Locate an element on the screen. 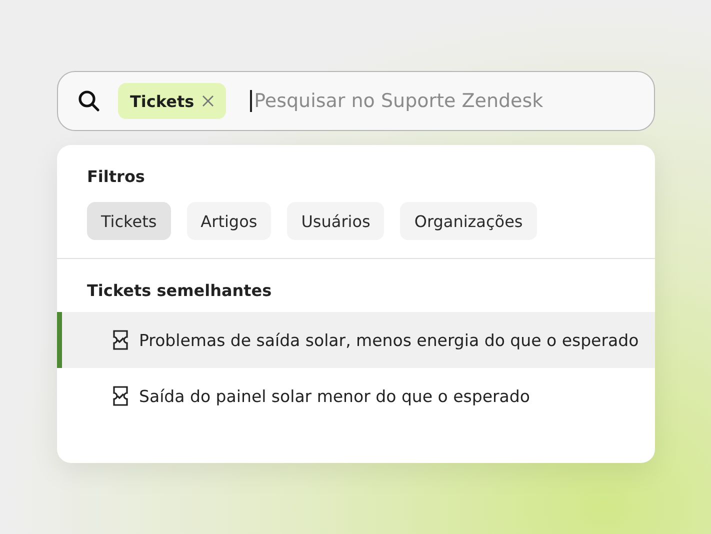 This screenshot has height=534, width=711. section-title: Filtros is located at coordinates (116, 176).